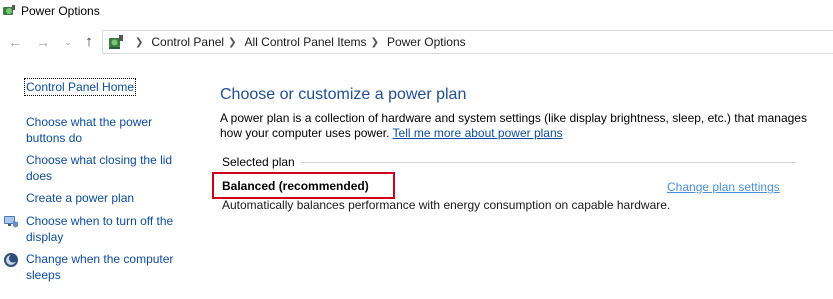 The width and height of the screenshot is (833, 299). Describe the element at coordinates (258, 162) in the screenshot. I see `selected-plan-label: Selected plan` at that location.